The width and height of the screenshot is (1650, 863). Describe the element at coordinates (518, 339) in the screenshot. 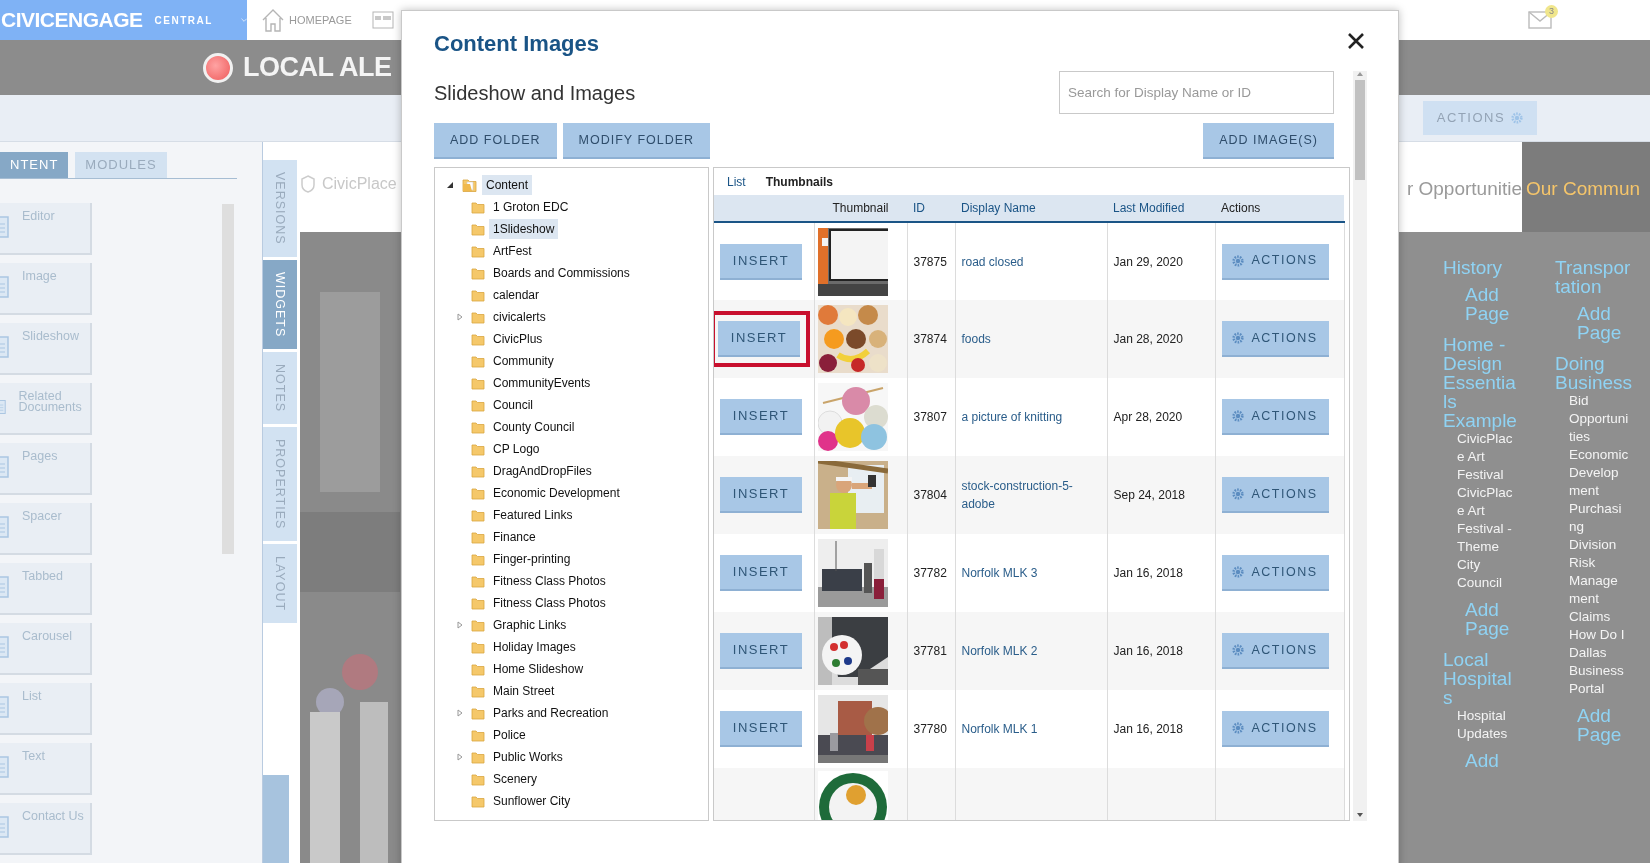

I see `tree-item: CivicPlus` at that location.